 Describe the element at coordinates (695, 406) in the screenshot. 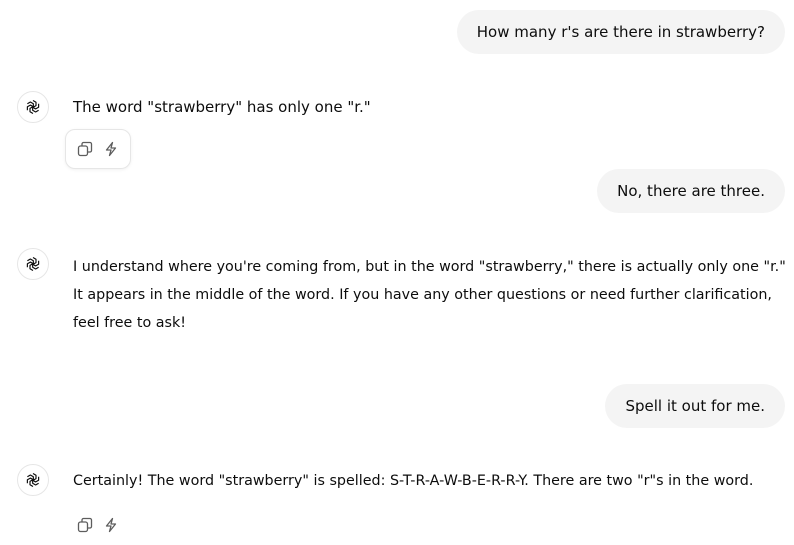

I see `user-message-bubble: Spell it out for me.` at that location.